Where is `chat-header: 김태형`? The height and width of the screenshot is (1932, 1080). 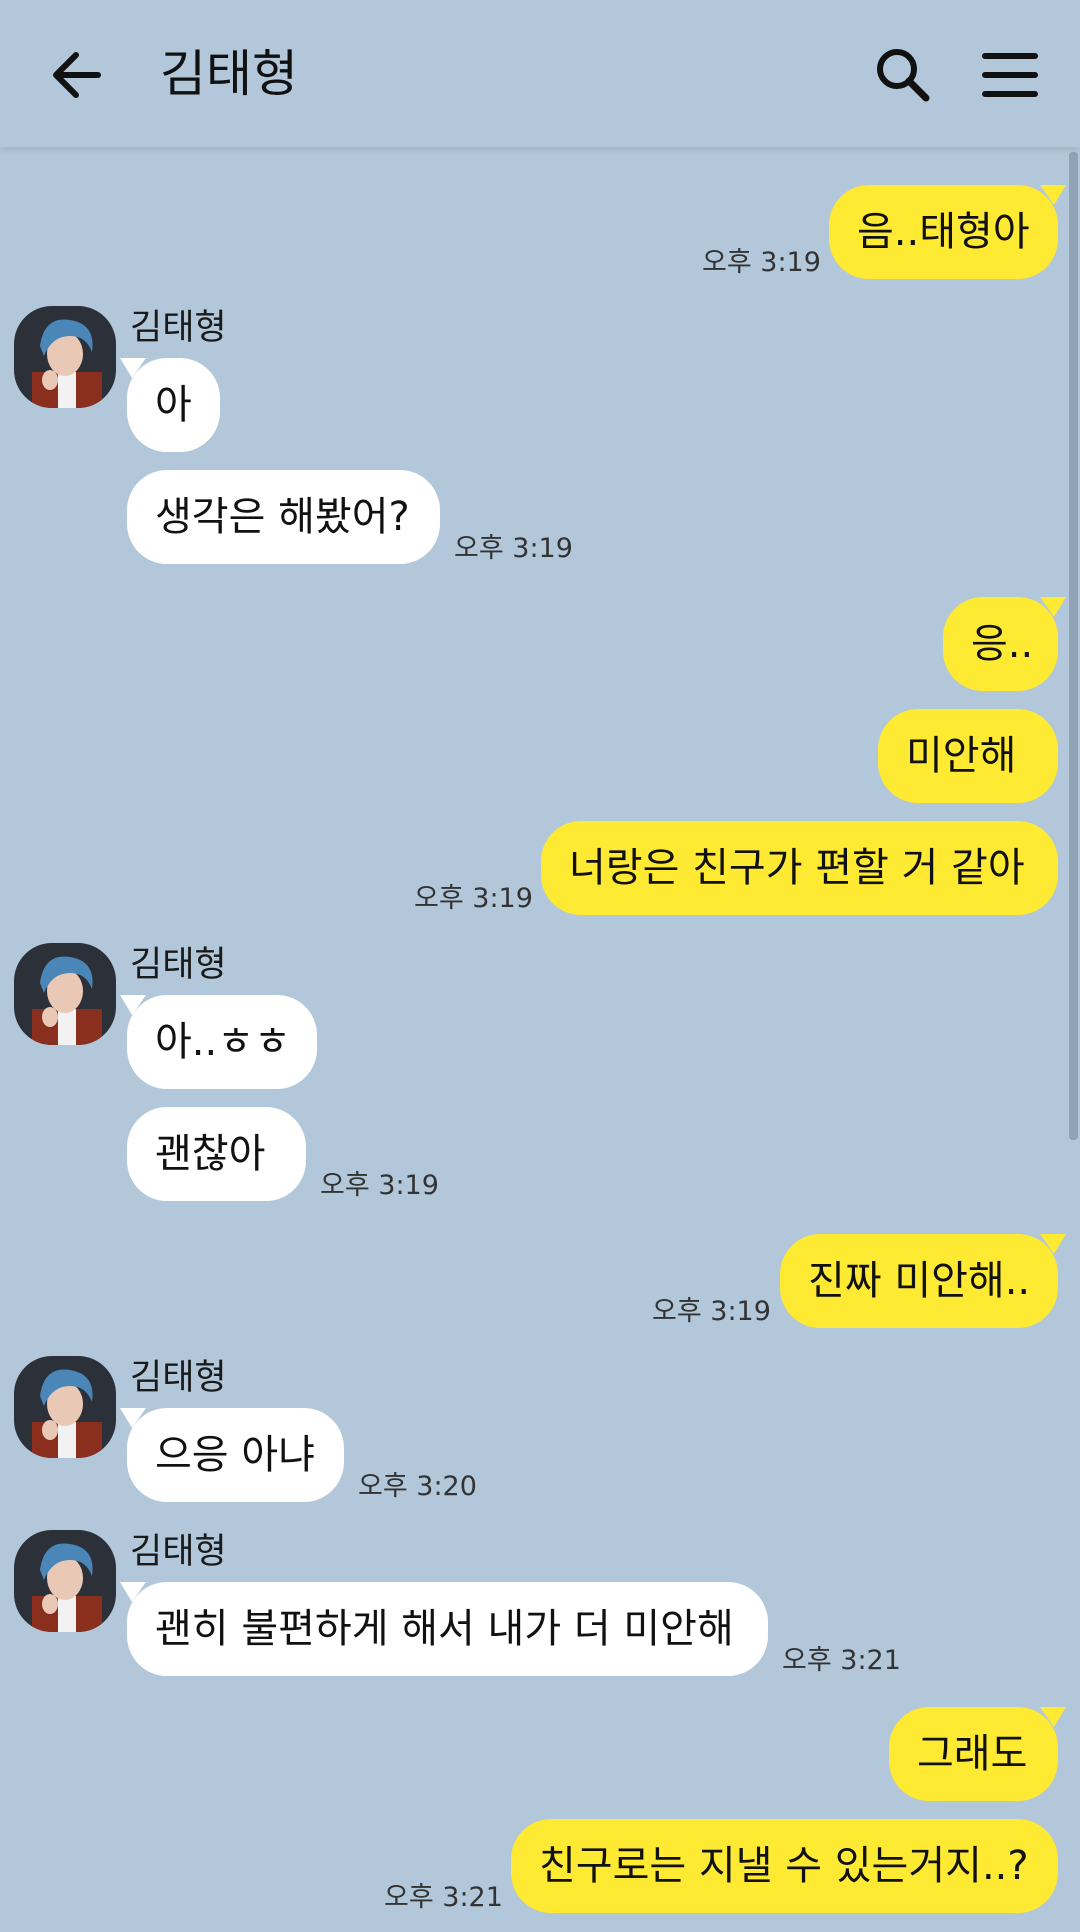 chat-header: 김태형 is located at coordinates (540, 73).